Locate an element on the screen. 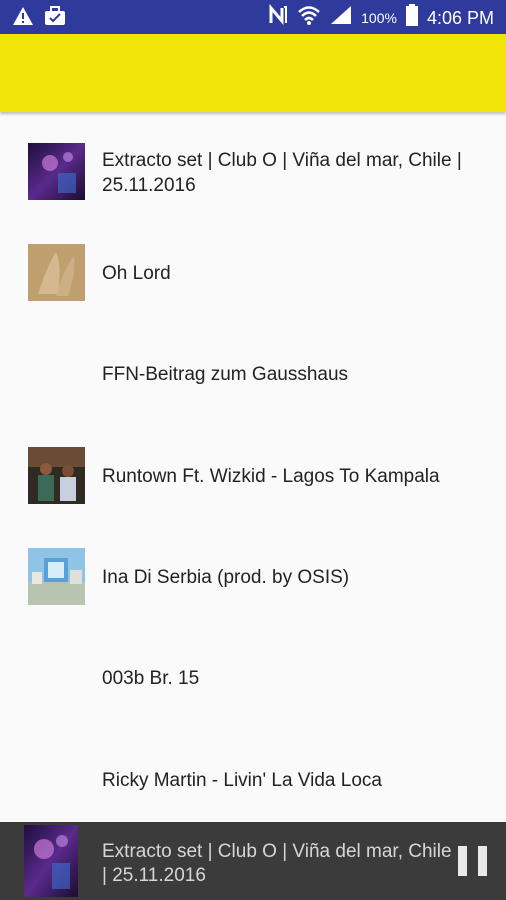  pause-button is located at coordinates (473, 861).